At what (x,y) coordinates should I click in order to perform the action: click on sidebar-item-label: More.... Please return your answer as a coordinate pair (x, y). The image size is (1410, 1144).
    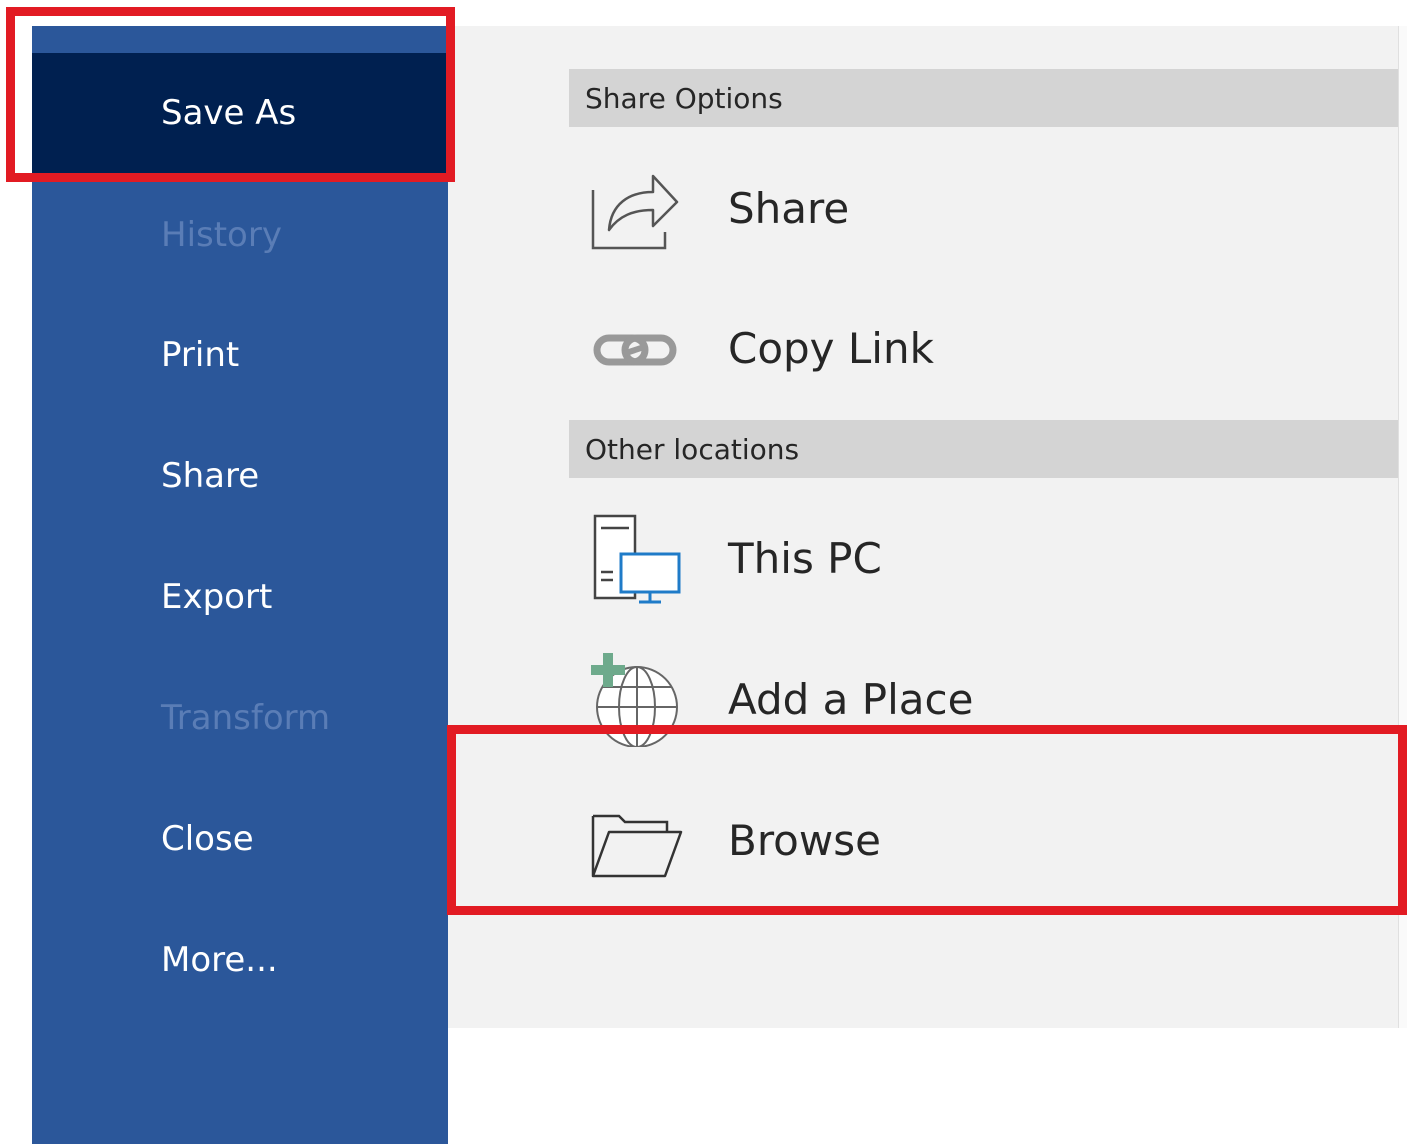
    Looking at the image, I should click on (219, 960).